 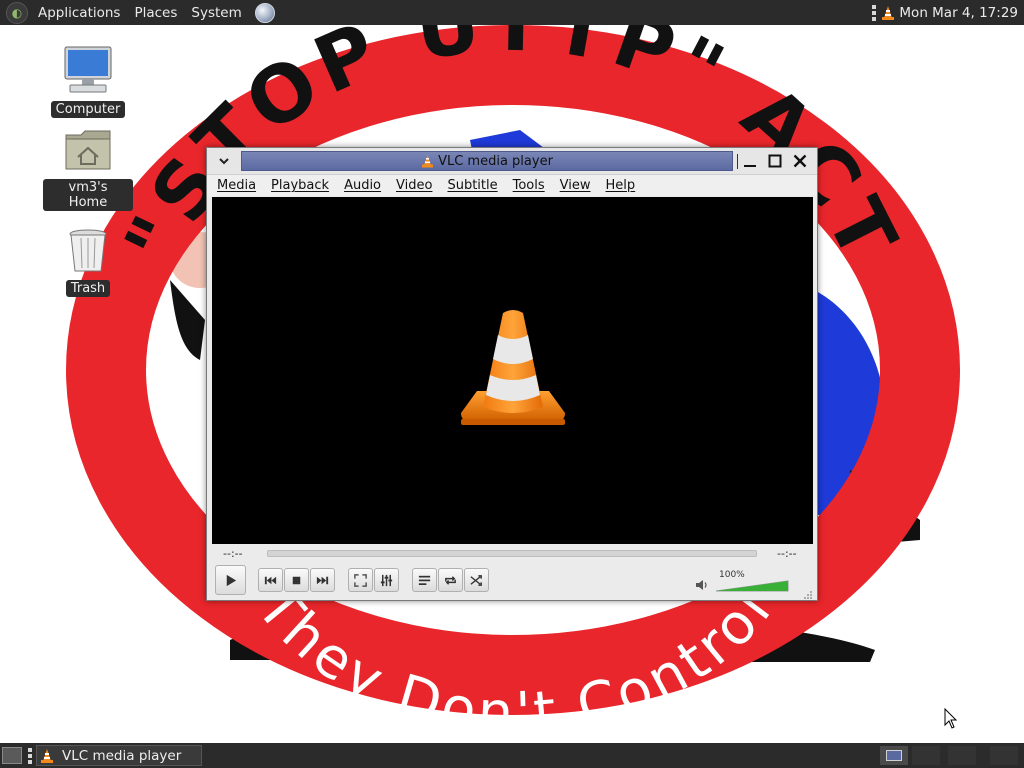 I want to click on next-button, so click(x=322, y=580).